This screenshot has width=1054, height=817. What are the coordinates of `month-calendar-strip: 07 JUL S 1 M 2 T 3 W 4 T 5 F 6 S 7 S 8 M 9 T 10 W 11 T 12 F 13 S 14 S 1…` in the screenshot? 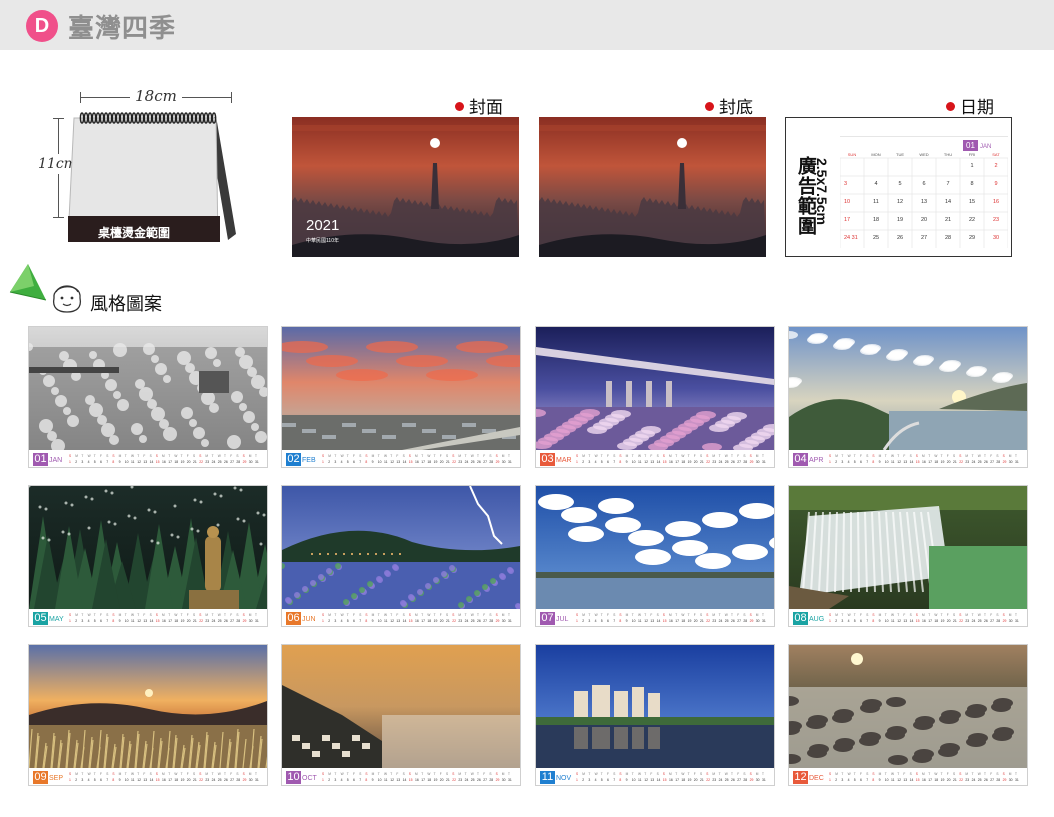 It's located at (655, 618).